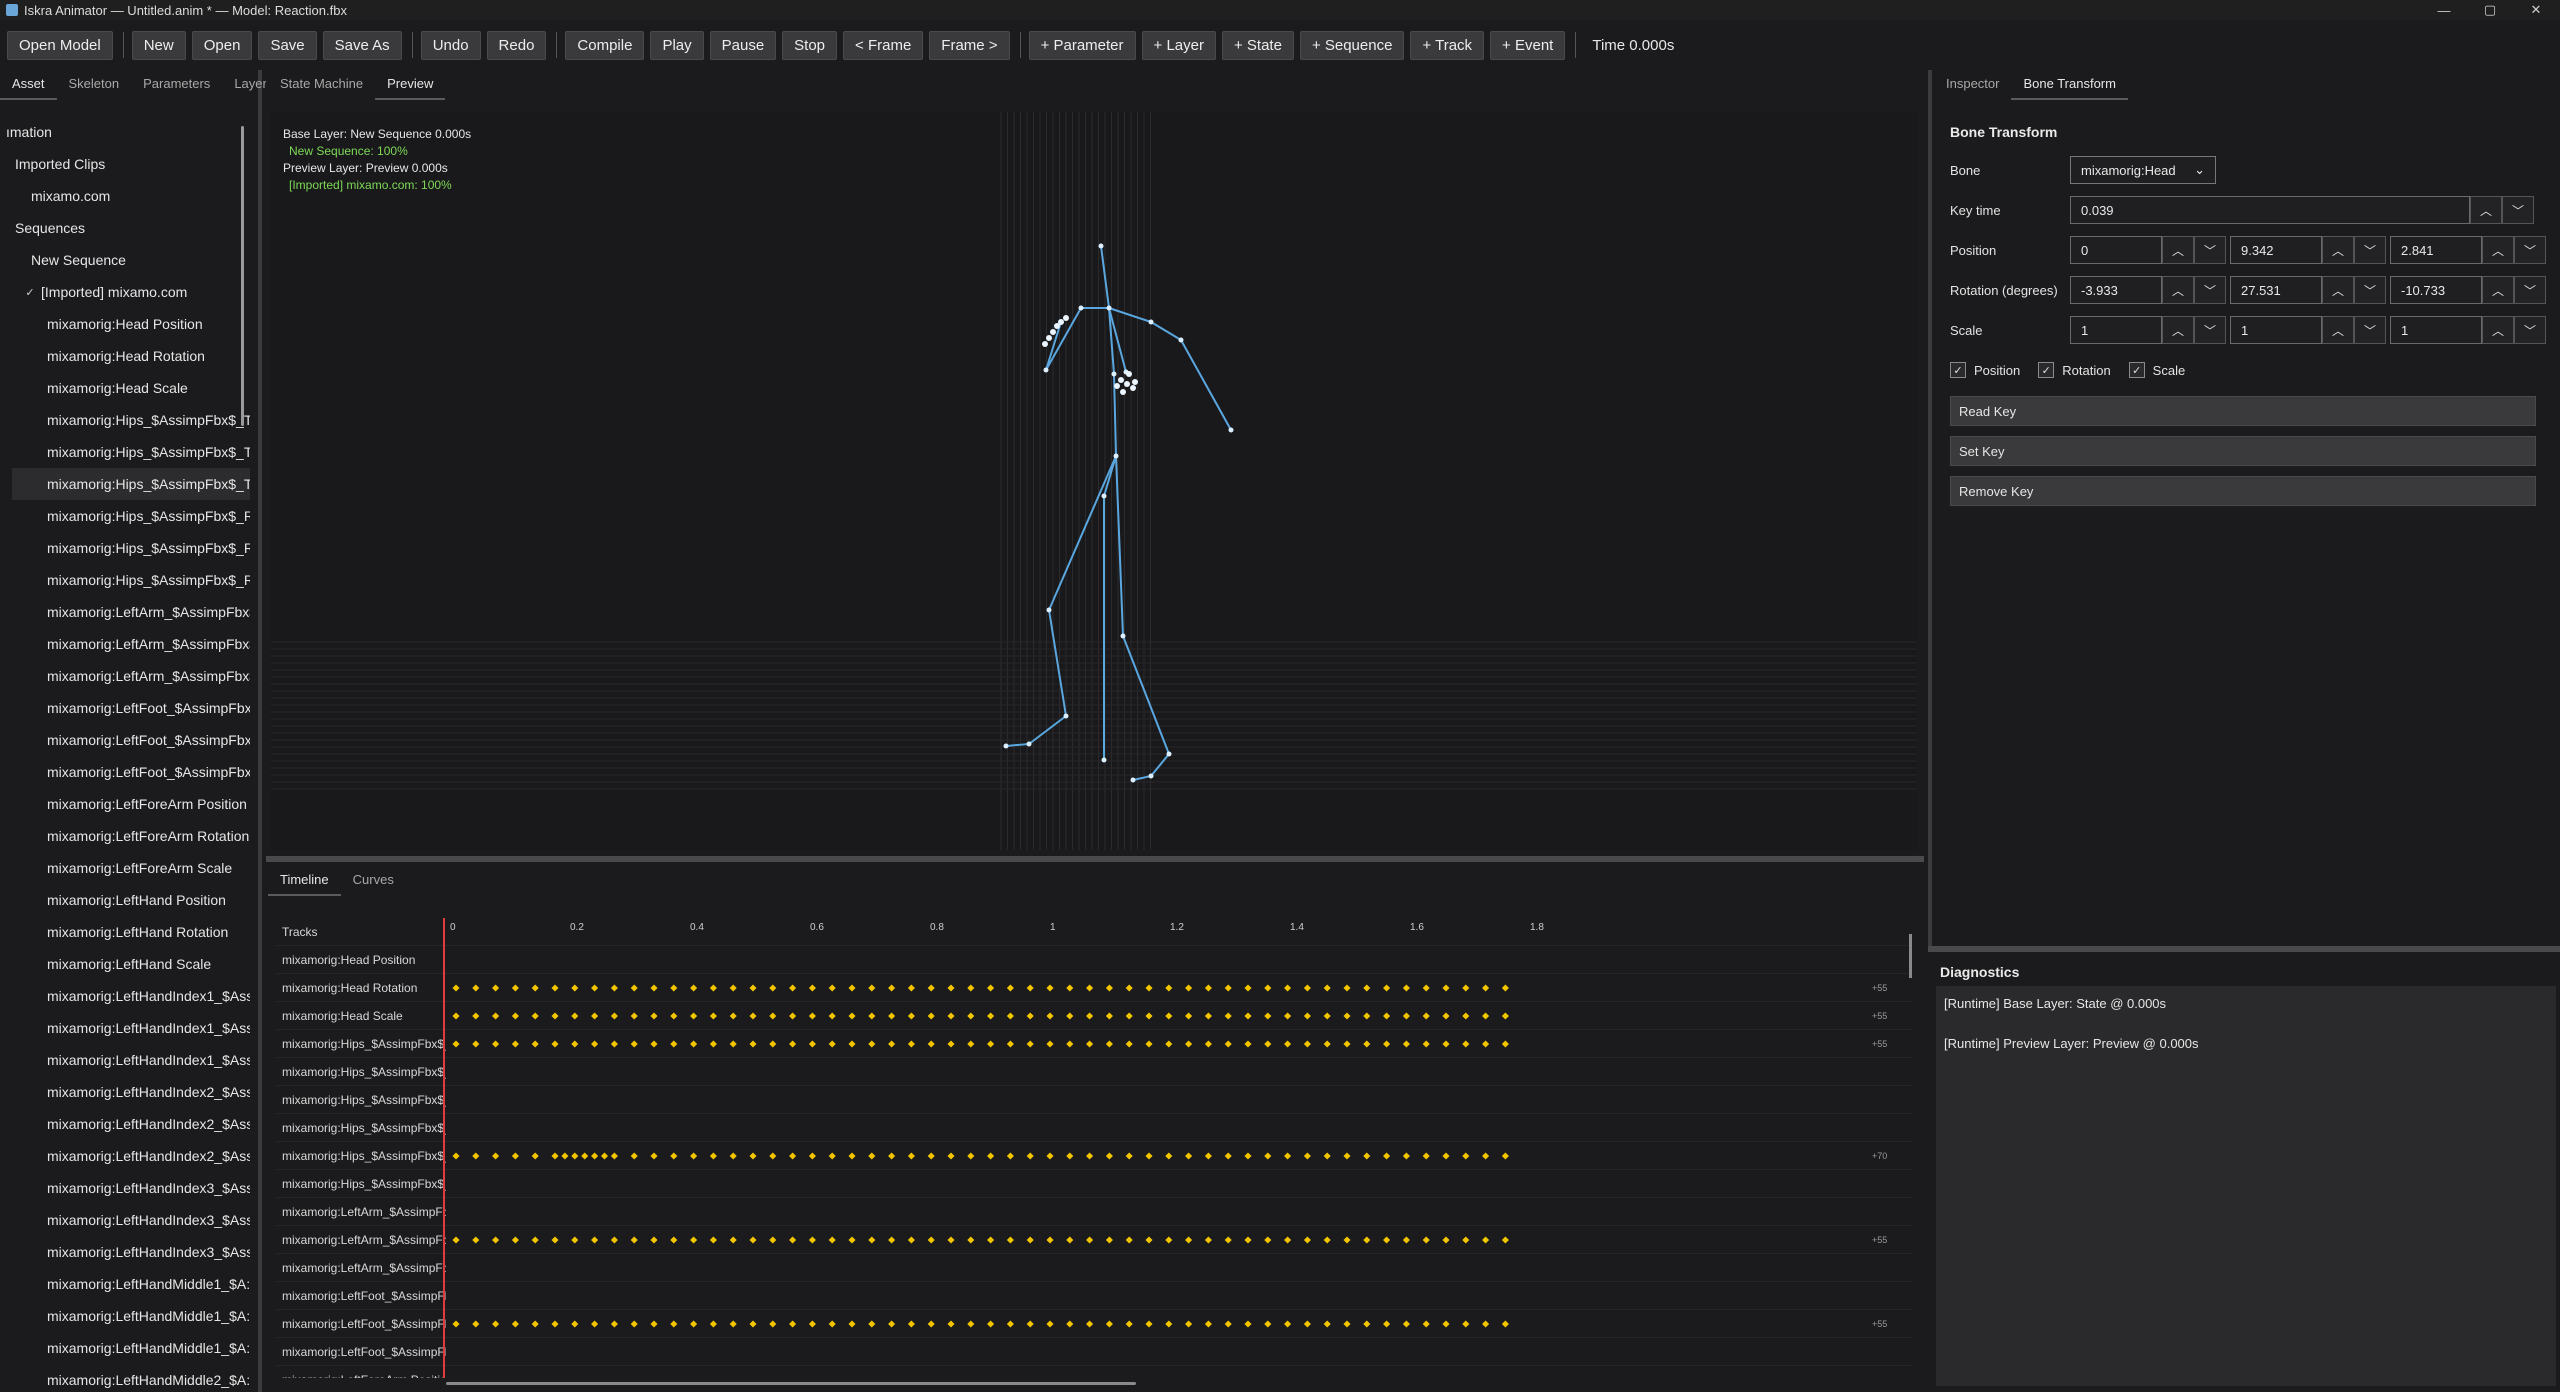 The width and height of the screenshot is (2560, 1392). I want to click on event-button: + Event, so click(1528, 45).